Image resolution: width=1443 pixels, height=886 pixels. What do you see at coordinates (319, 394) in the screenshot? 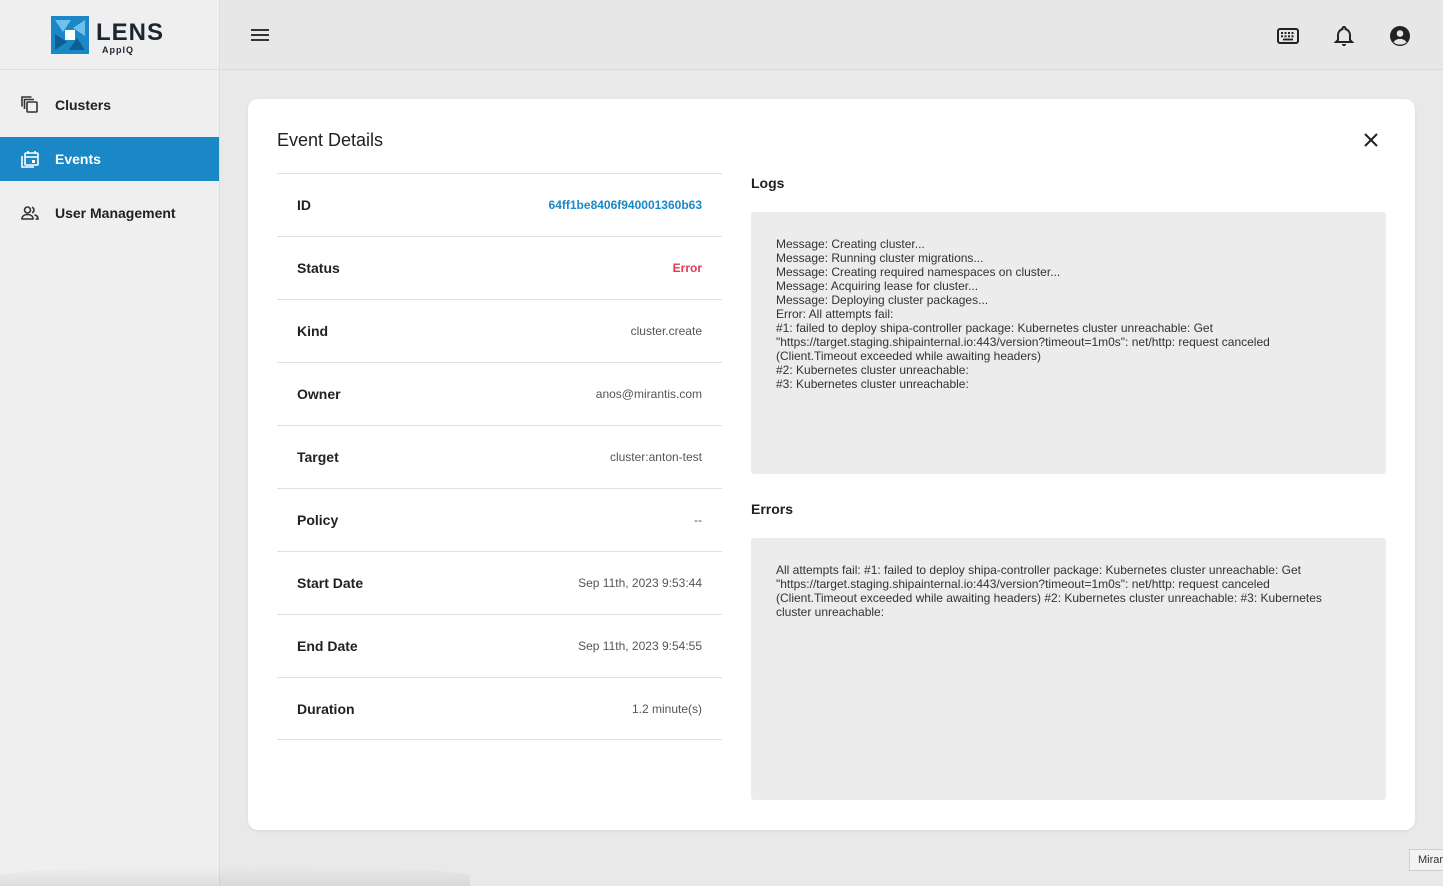
I see `detail-label: Owner` at bounding box center [319, 394].